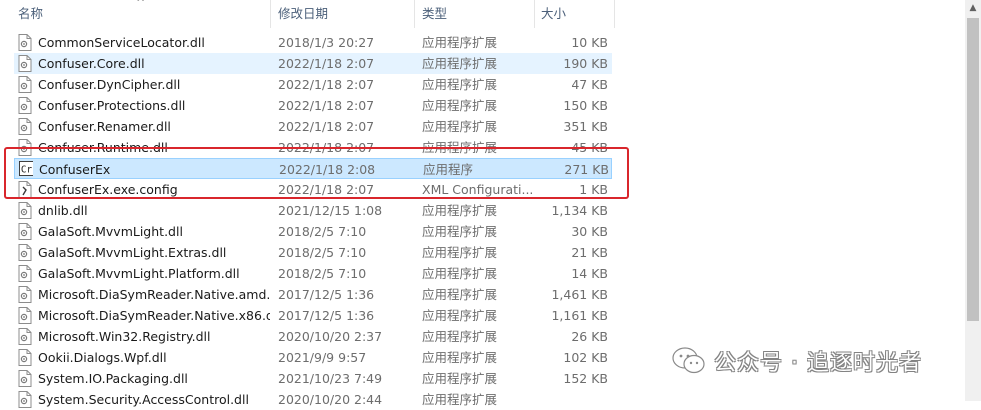 The image size is (981, 410). What do you see at coordinates (434, 15) in the screenshot?
I see `column-header-type: 类型` at bounding box center [434, 15].